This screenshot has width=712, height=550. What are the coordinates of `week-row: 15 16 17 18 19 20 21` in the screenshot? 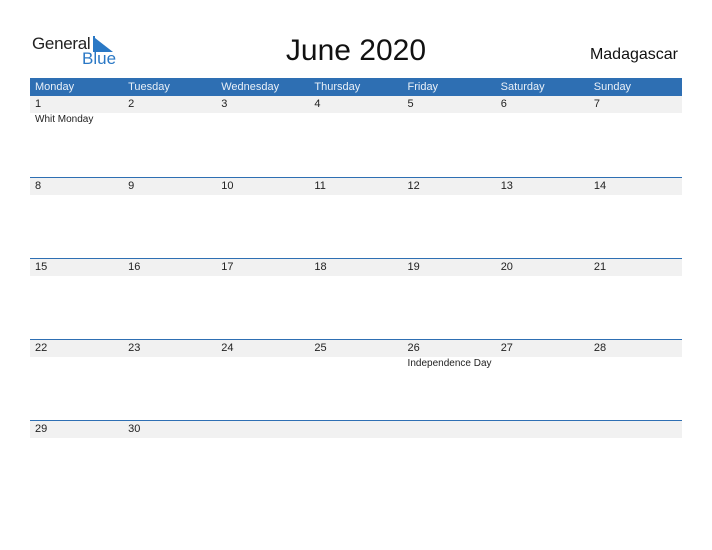 It's located at (356, 299).